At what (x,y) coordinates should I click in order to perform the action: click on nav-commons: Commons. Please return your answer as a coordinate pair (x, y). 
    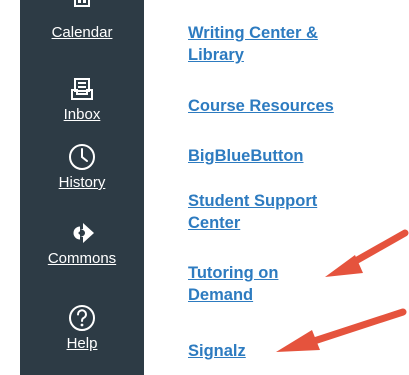
    Looking at the image, I should click on (82, 243).